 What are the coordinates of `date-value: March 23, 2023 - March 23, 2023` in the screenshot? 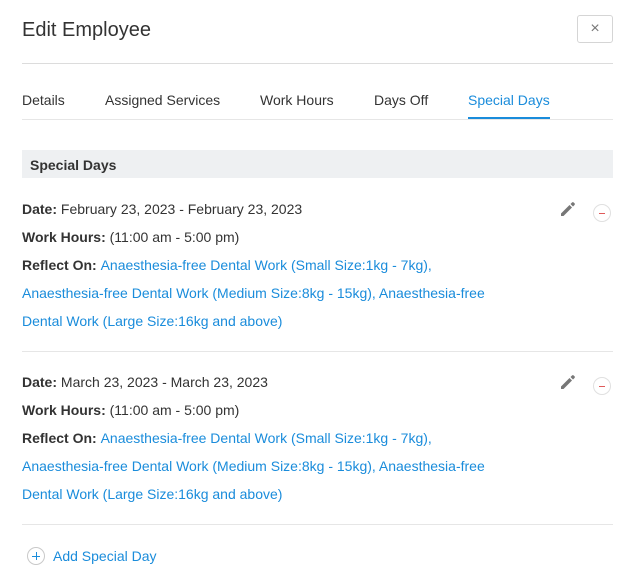 It's located at (164, 382).